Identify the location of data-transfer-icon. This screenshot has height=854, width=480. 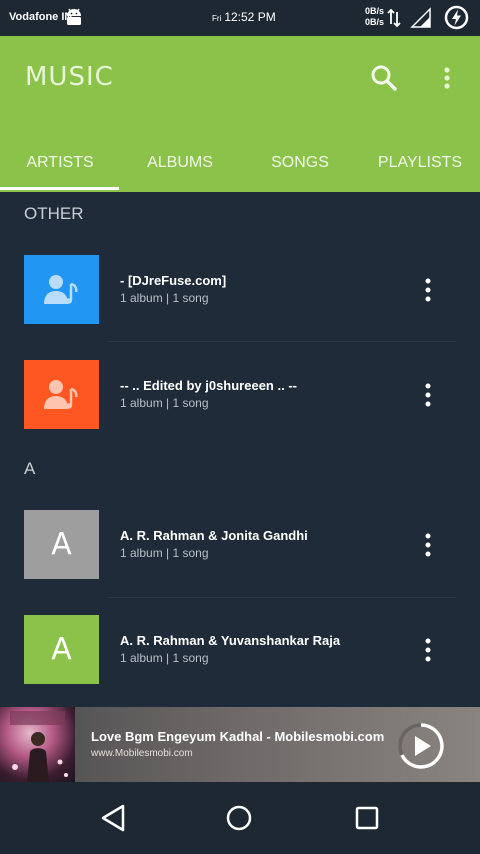
(394, 18).